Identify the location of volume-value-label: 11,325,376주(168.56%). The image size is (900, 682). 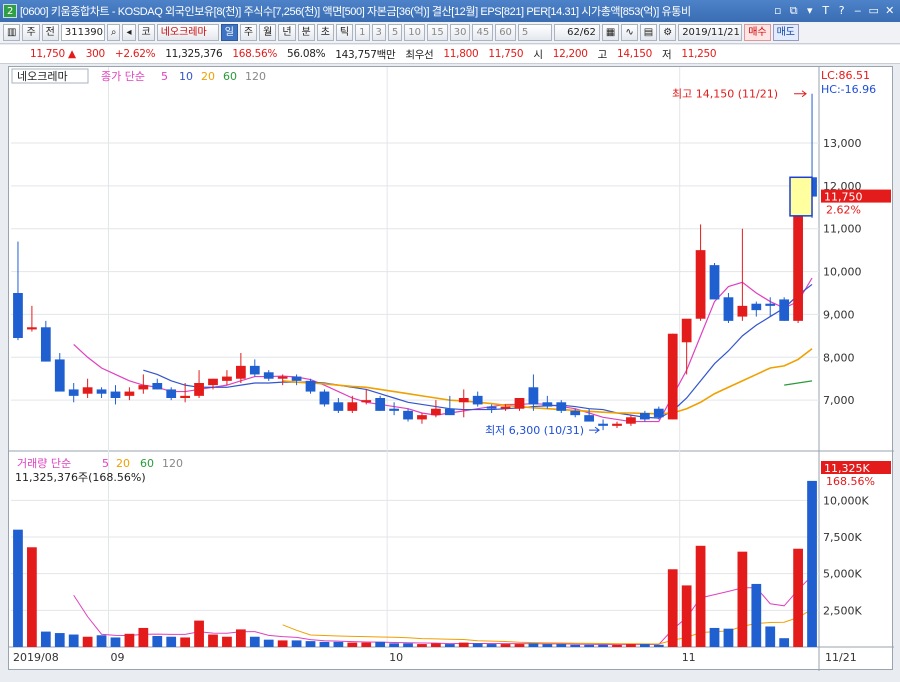
(80, 477).